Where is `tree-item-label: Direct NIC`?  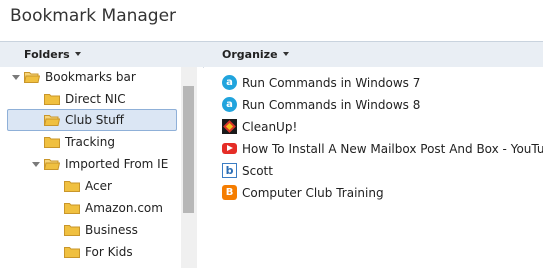 tree-item-label: Direct NIC is located at coordinates (95, 99).